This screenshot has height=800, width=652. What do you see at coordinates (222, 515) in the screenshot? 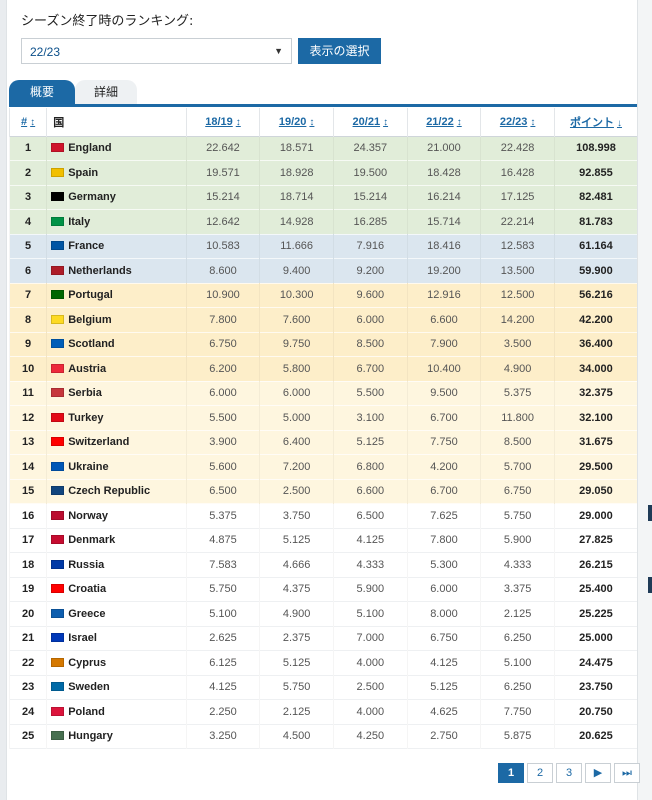
I see `season-points-cell: 5.375` at bounding box center [222, 515].